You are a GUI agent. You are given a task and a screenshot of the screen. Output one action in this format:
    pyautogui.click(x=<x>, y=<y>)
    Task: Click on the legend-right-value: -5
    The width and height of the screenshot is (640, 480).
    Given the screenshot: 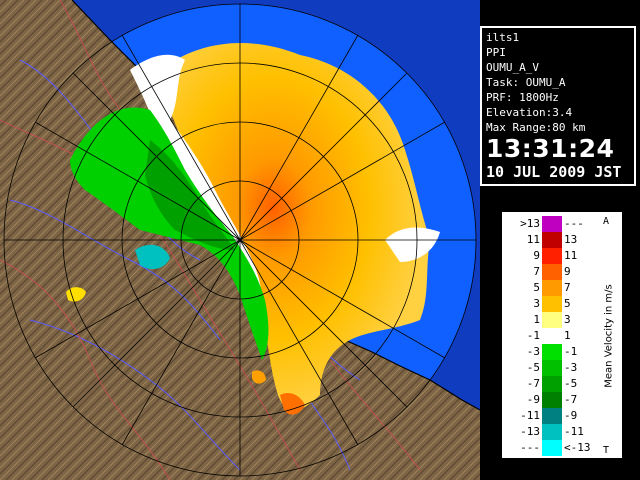 What is the action you would take?
    pyautogui.click(x=571, y=383)
    